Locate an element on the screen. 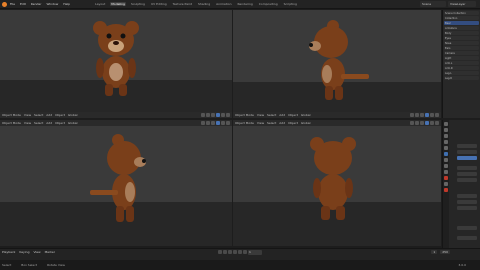 The width and height of the screenshot is (480, 270). physics-icon is located at coordinates (446, 172).